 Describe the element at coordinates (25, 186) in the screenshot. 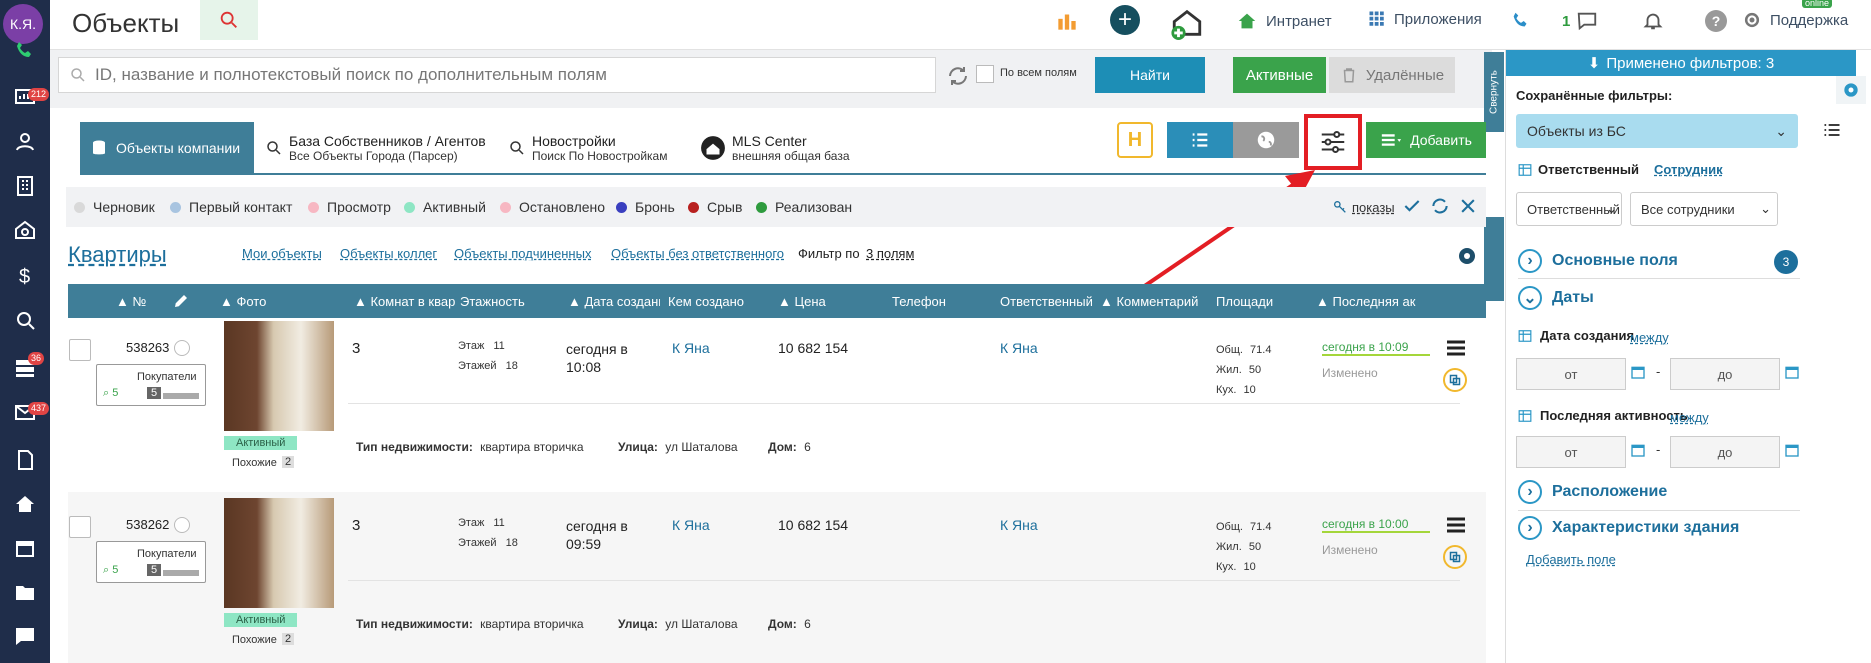

I see `building-icon` at that location.